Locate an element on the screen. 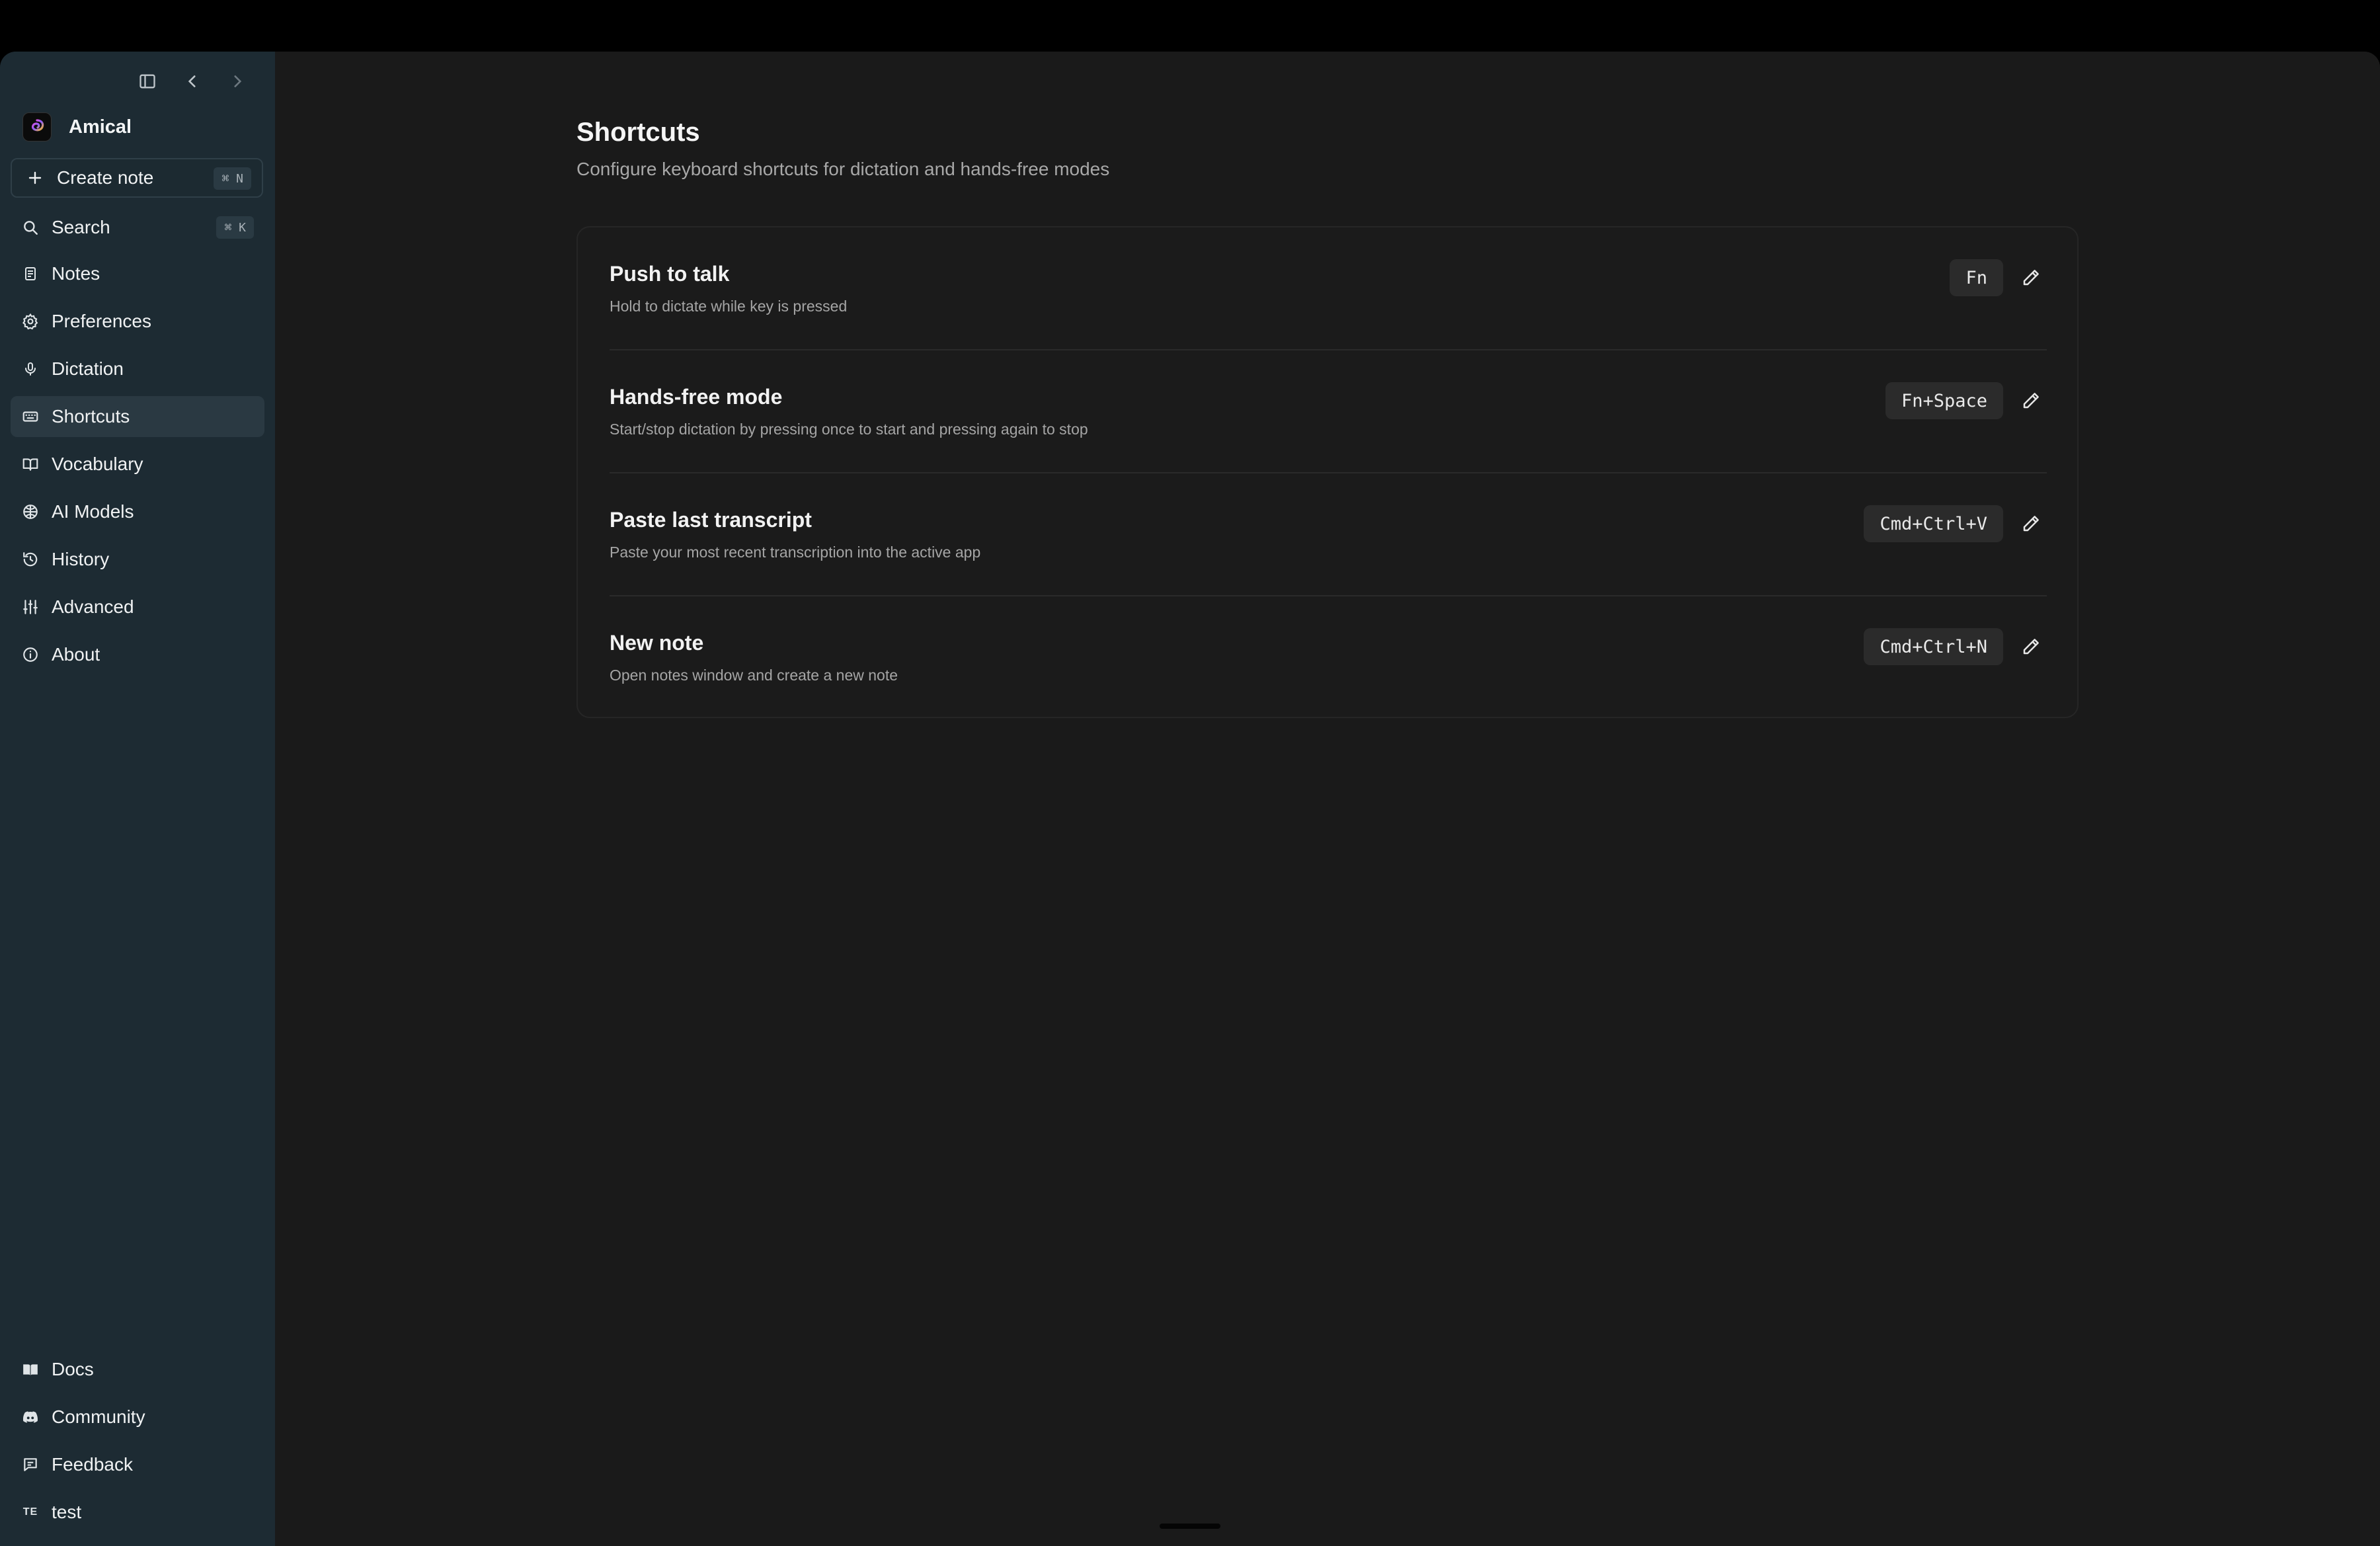  sidebar-item-label: Feedback is located at coordinates (92, 1464).